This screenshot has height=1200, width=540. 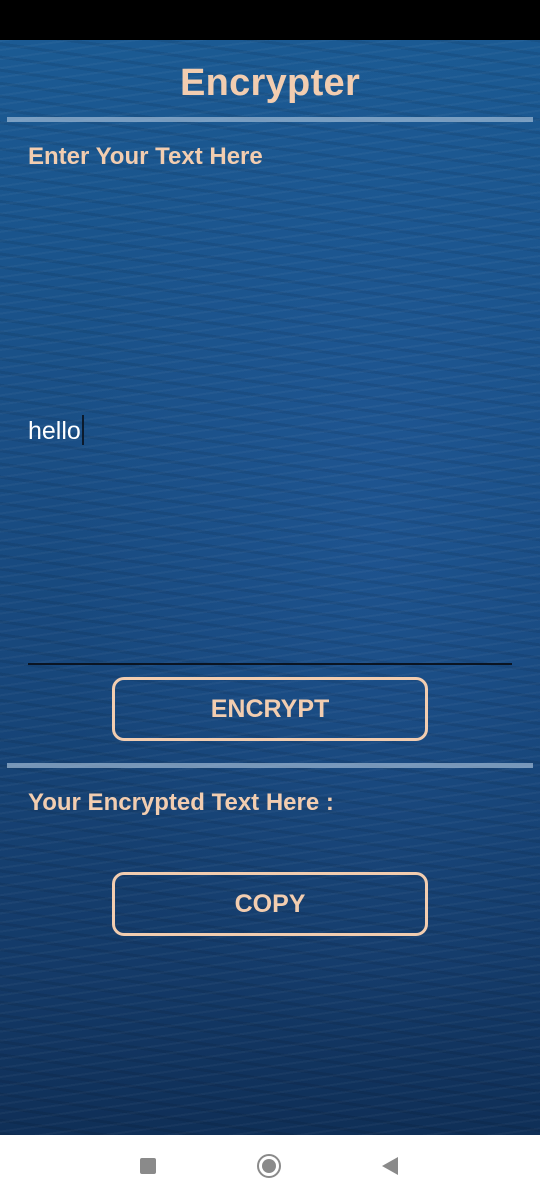 What do you see at coordinates (54, 431) in the screenshot?
I see `text-input-value: hello` at bounding box center [54, 431].